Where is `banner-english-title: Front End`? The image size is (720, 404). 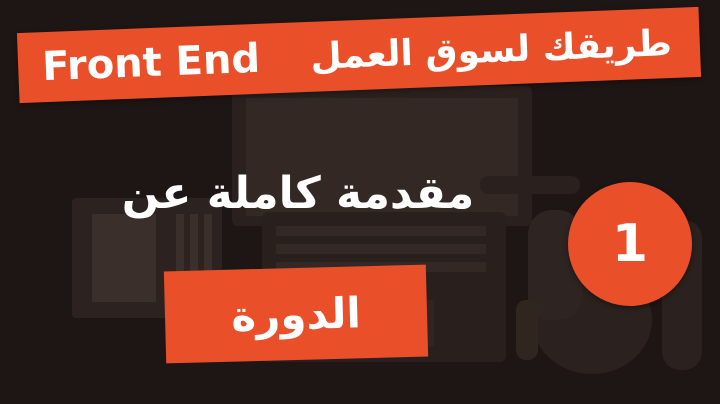 banner-english-title: Front End is located at coordinates (151, 63).